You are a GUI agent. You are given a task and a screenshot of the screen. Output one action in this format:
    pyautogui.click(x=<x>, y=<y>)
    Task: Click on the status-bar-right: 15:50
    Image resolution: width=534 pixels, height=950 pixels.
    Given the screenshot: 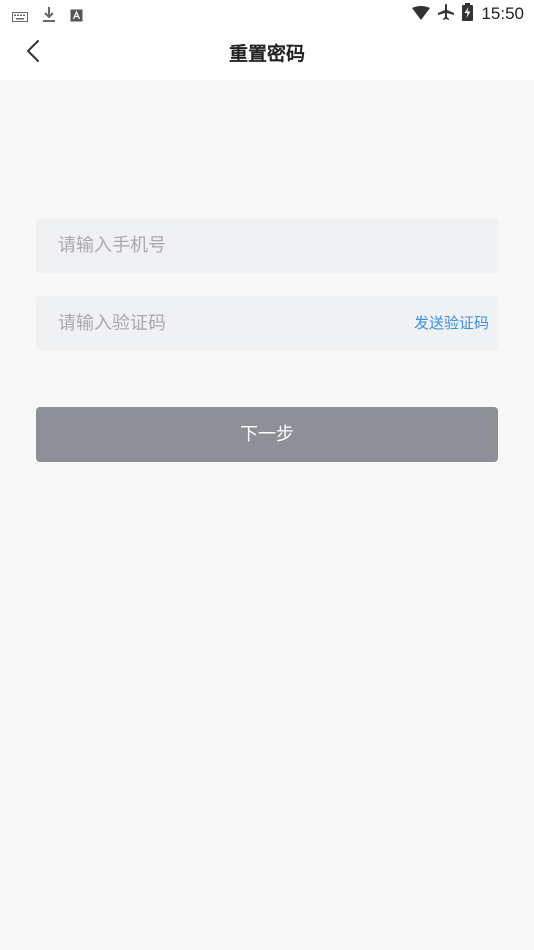 What is the action you would take?
    pyautogui.click(x=468, y=14)
    